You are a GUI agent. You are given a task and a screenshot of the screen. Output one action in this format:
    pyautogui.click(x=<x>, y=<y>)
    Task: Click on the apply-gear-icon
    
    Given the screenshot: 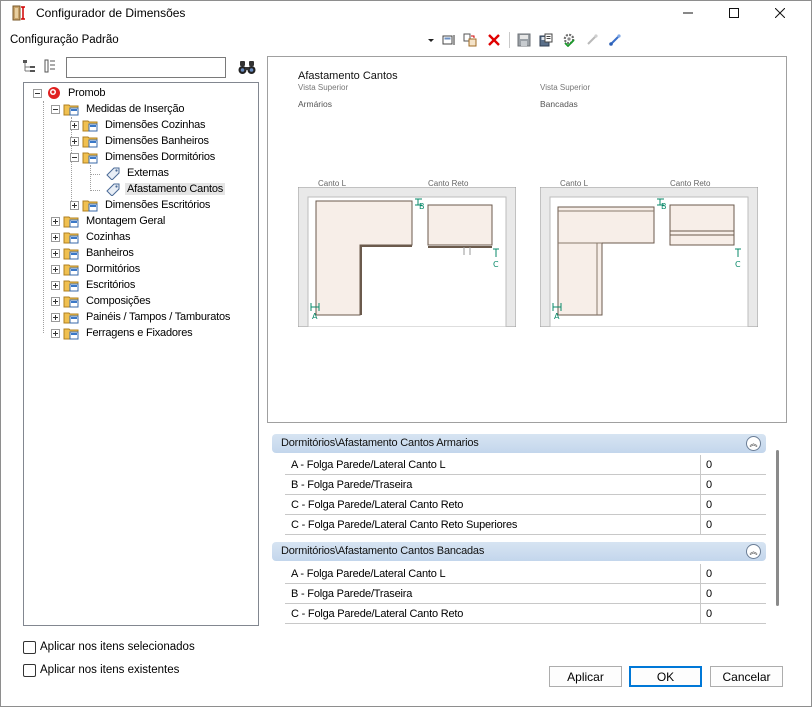 What is the action you would take?
    pyautogui.click(x=569, y=40)
    